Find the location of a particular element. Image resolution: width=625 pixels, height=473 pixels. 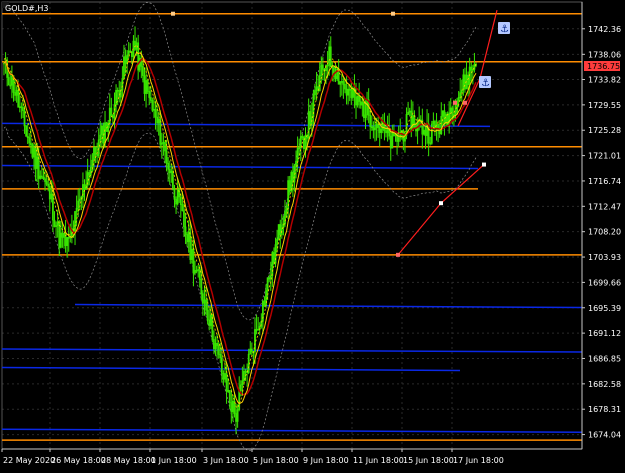

y-tick-label: 1738.06 is located at coordinates (604, 54).